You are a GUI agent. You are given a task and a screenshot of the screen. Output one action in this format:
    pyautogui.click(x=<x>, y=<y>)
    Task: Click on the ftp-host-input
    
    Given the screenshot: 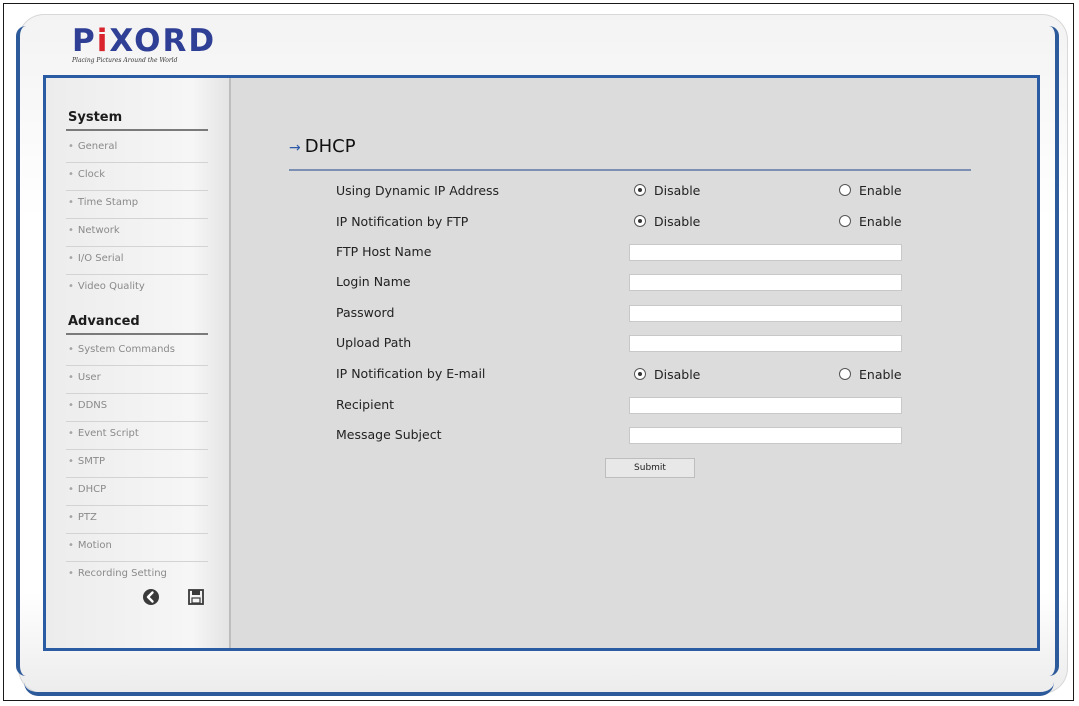 What is the action you would take?
    pyautogui.click(x=765, y=252)
    